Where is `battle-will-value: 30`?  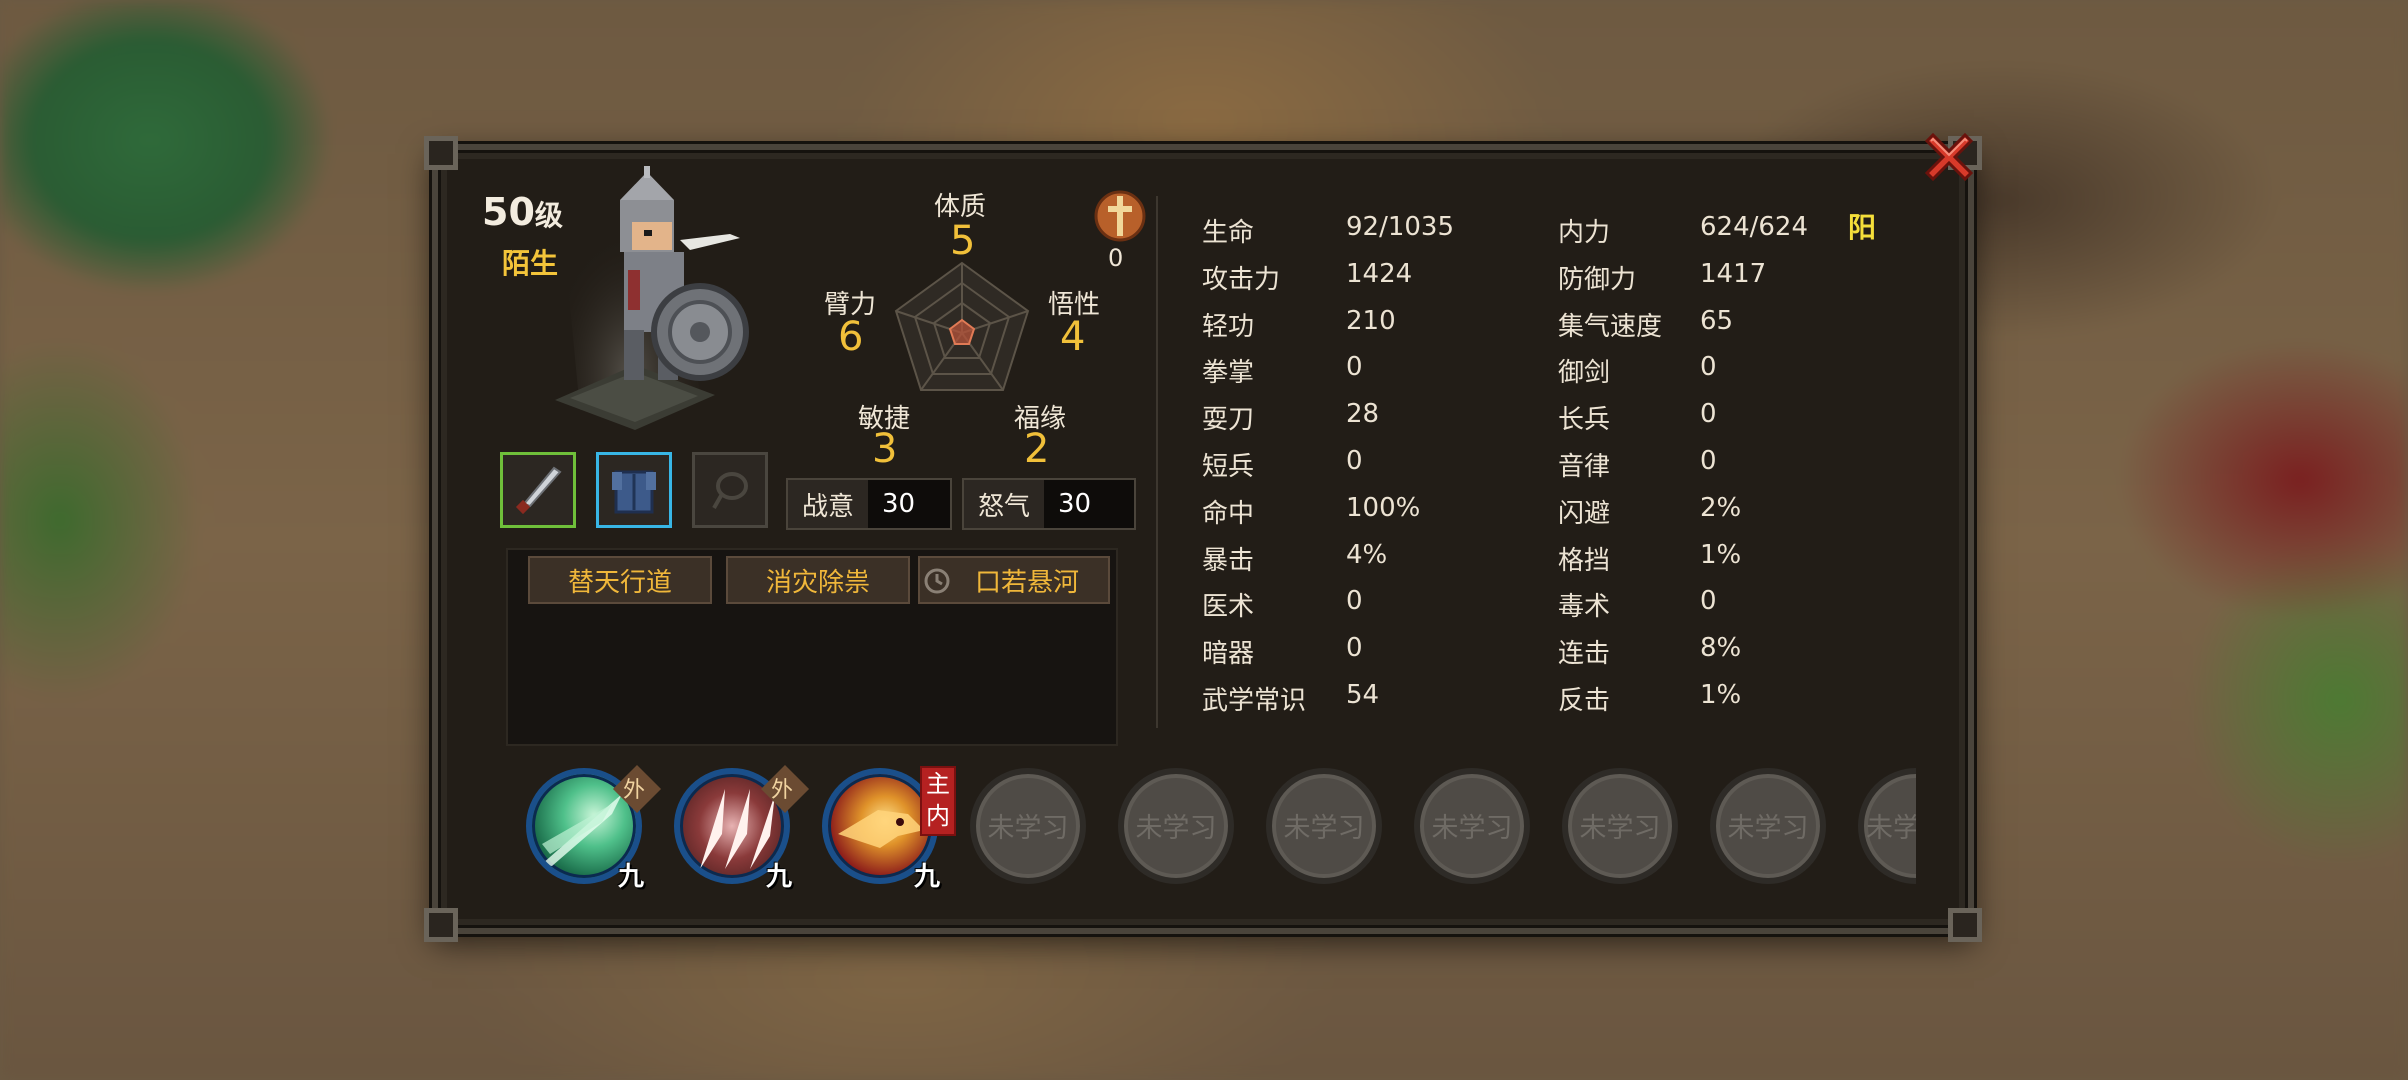
battle-will-value: 30 is located at coordinates (909, 504).